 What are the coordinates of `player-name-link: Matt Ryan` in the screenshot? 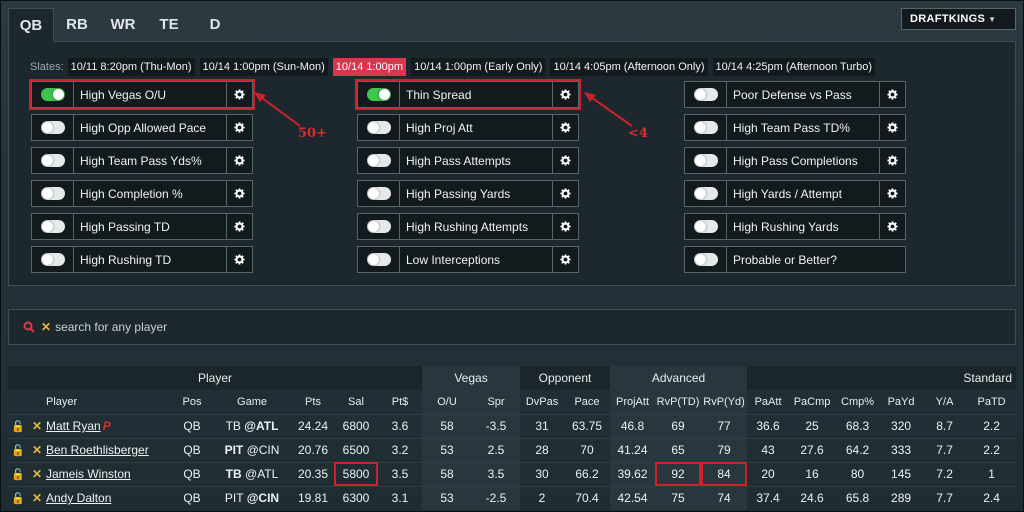 It's located at (73, 426).